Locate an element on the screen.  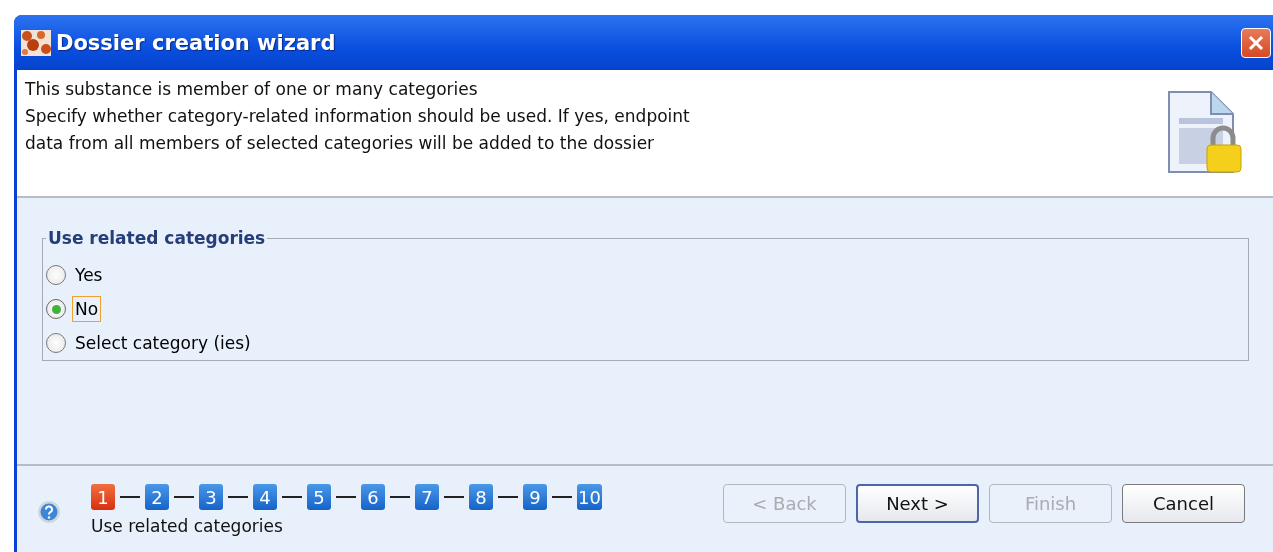
window-title: Dossier creation wizard is located at coordinates (196, 42).